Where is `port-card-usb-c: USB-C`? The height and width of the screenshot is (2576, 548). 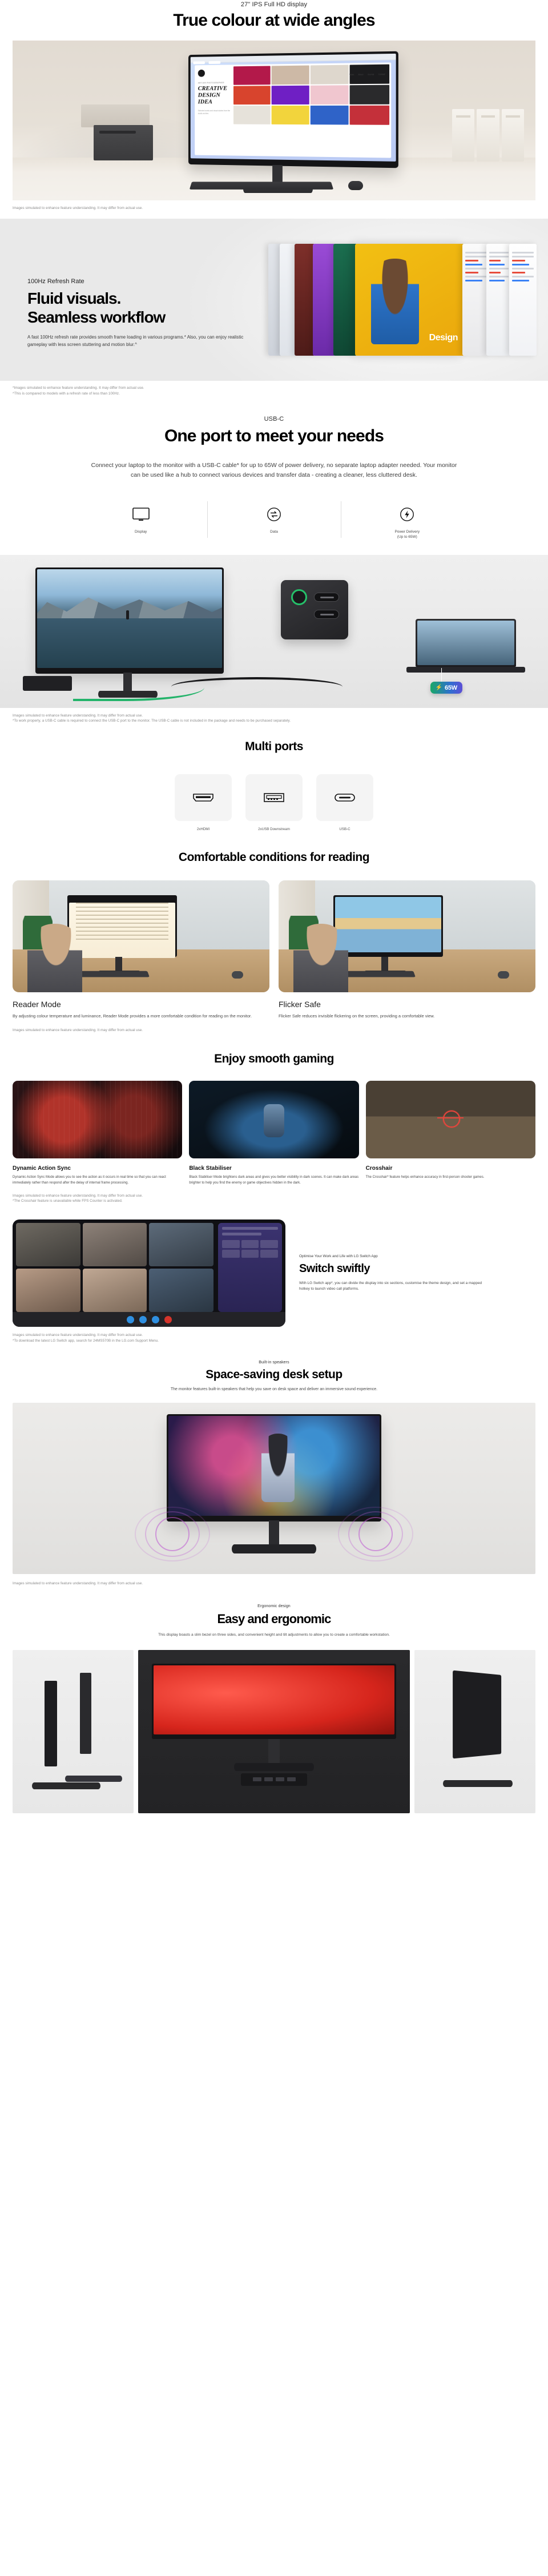 port-card-usb-c: USB-C is located at coordinates (344, 802).